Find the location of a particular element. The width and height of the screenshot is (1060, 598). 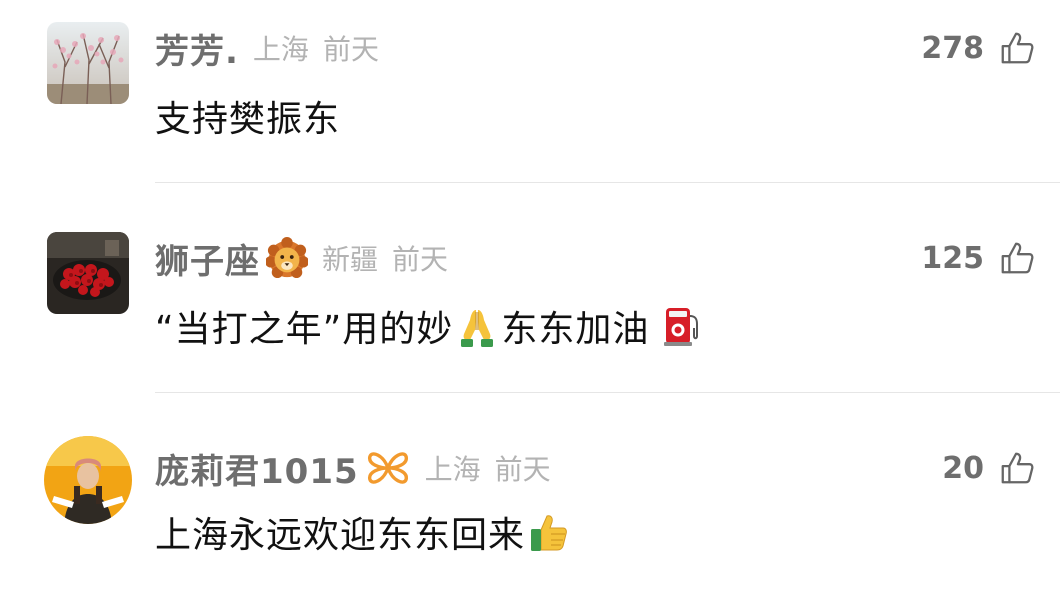

folded-hands-emoji-icon is located at coordinates (477, 326).